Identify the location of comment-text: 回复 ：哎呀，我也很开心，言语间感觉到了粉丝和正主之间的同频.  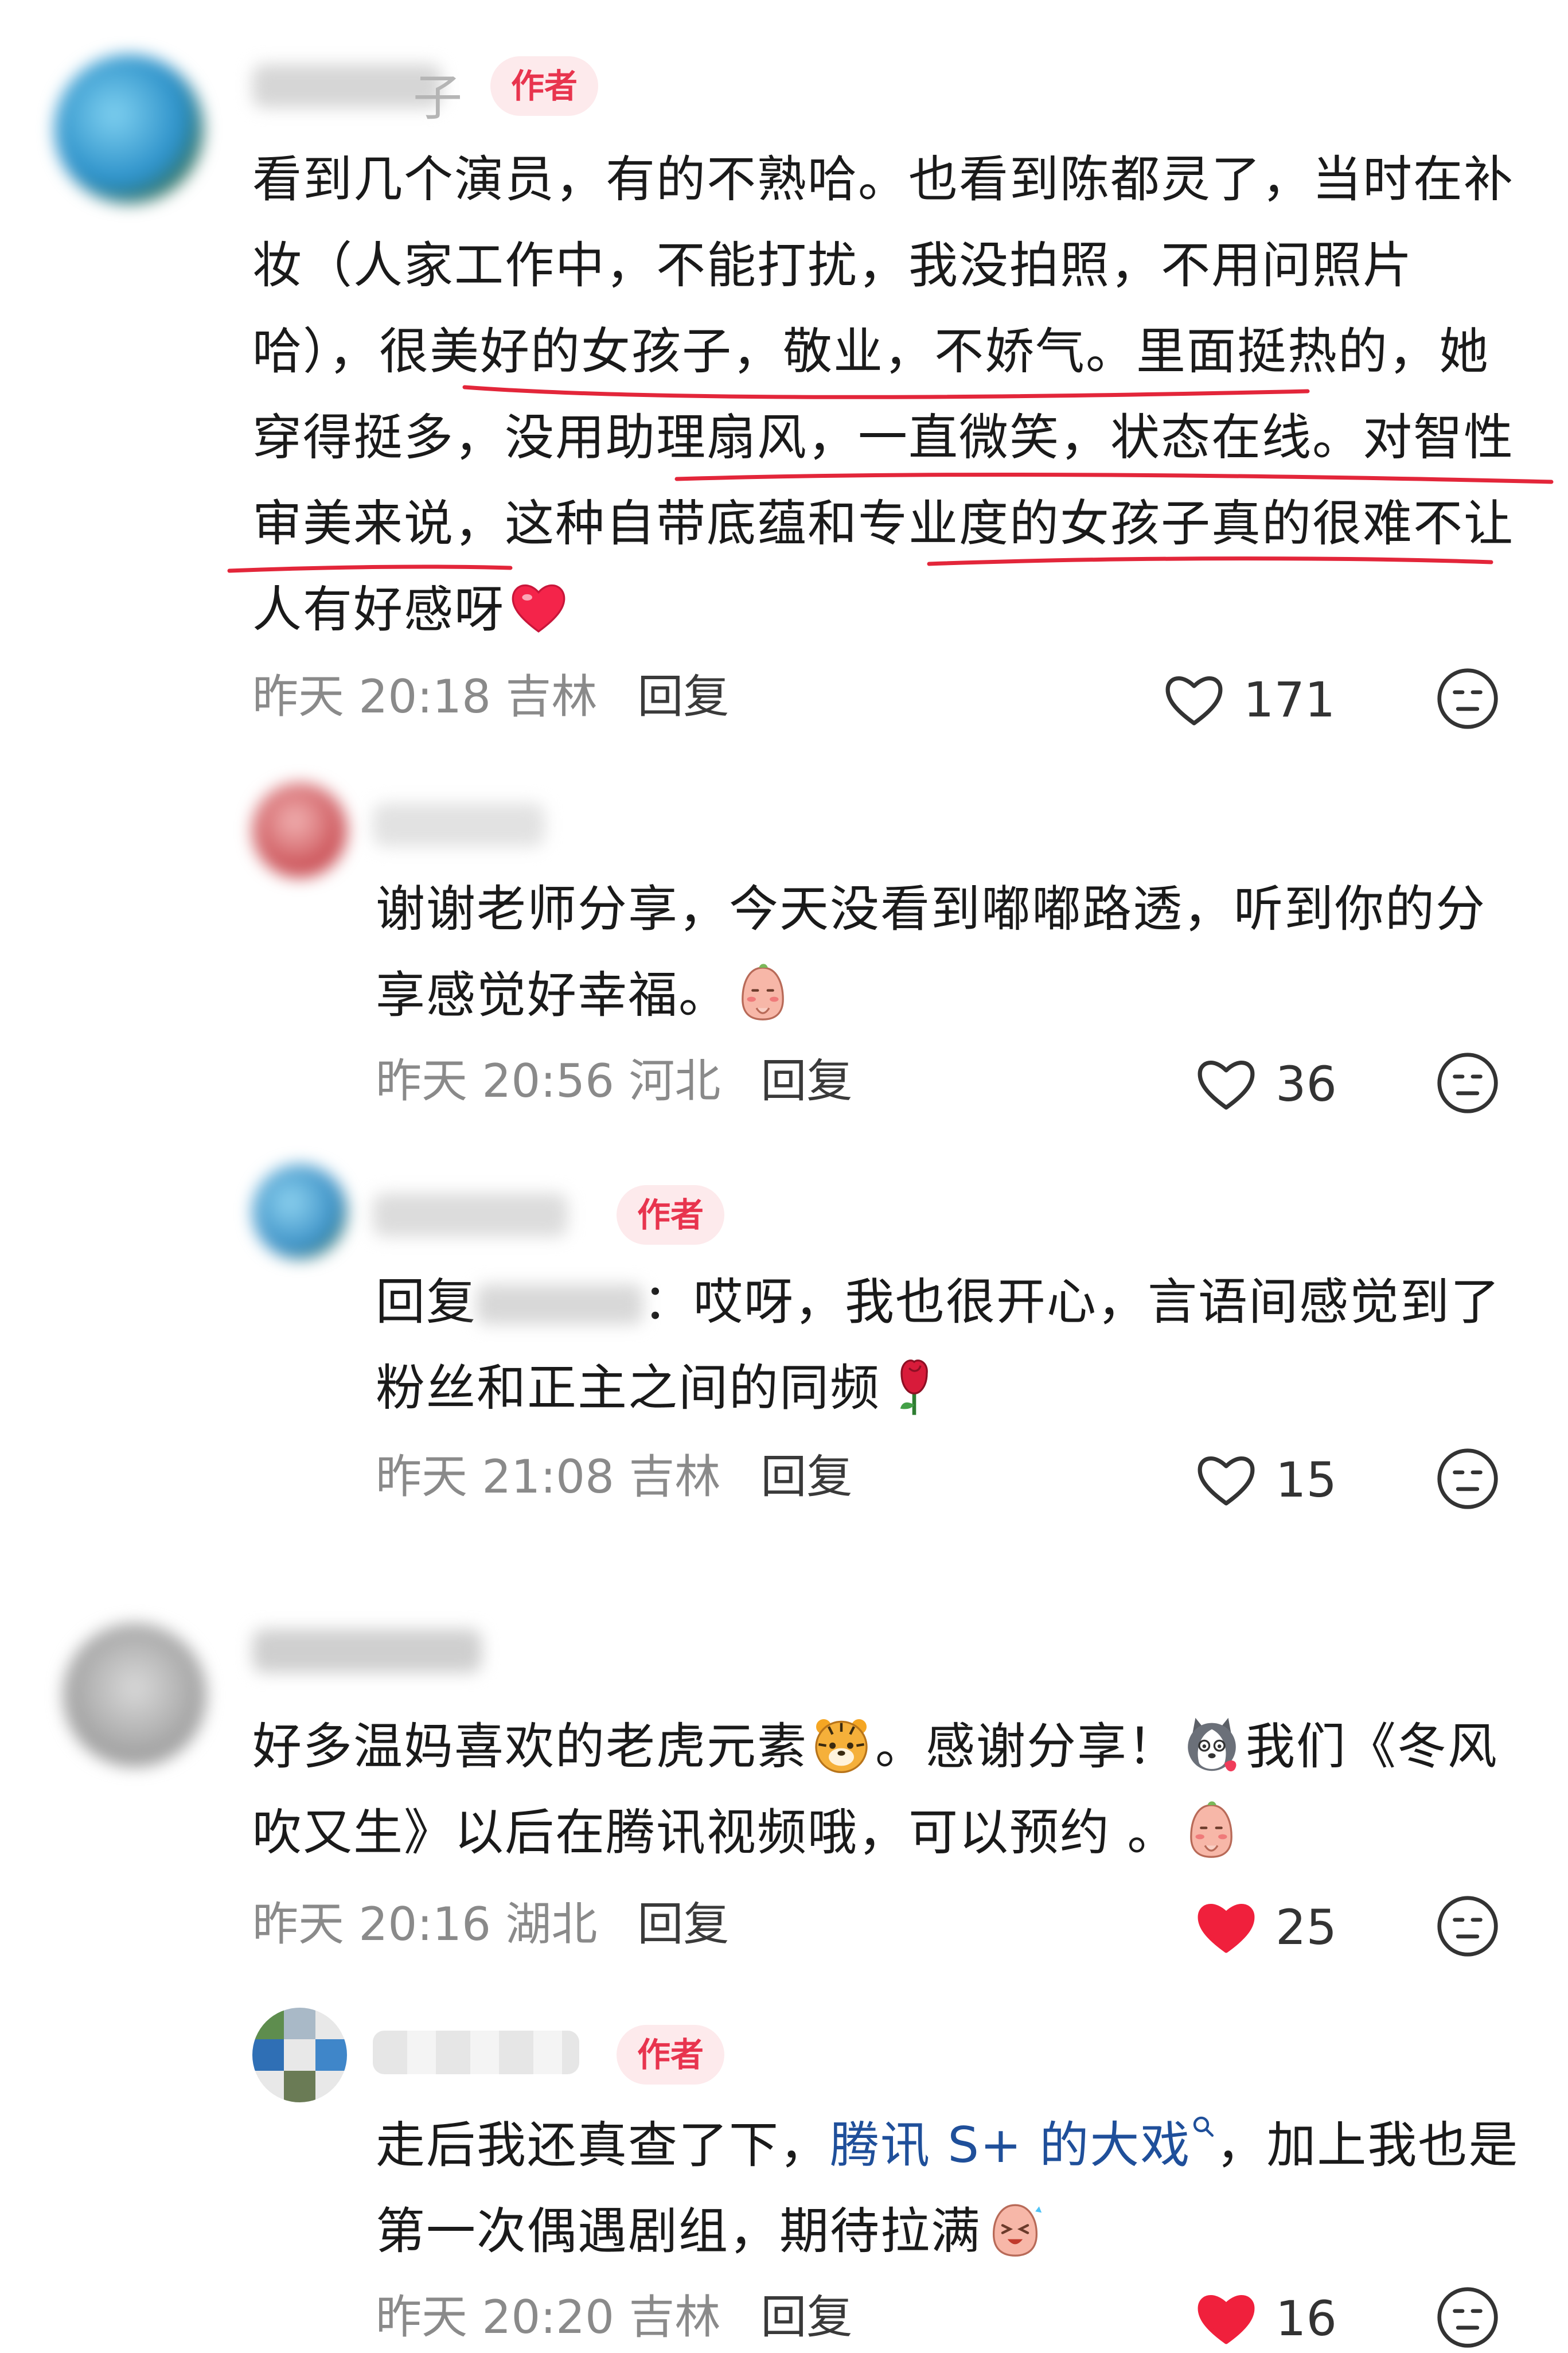
(938, 1345).